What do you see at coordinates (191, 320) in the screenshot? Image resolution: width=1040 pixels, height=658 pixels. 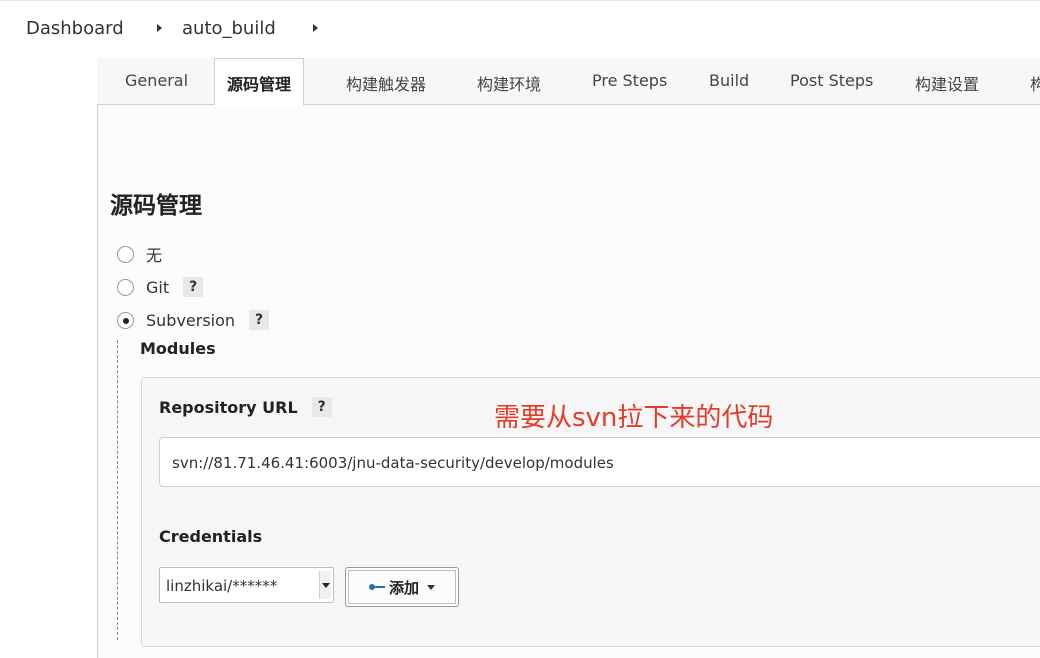 I see `scm-option-label: Subversion` at bounding box center [191, 320].